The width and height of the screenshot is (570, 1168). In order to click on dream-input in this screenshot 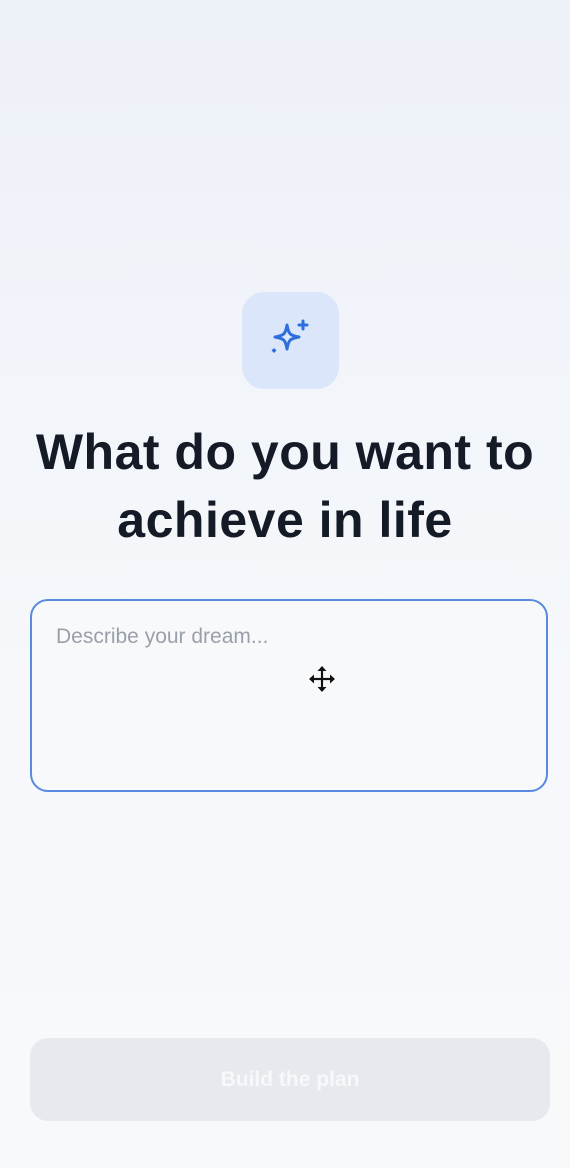, I will do `click(289, 695)`.